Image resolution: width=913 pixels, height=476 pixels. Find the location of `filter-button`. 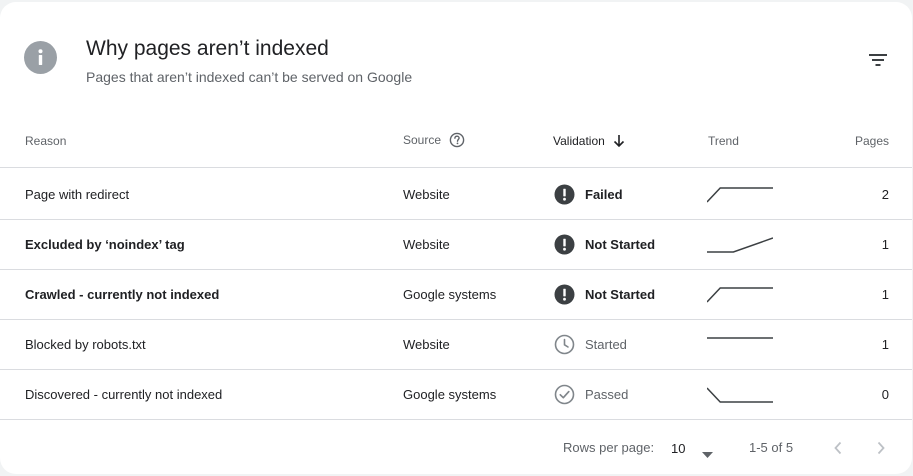

filter-button is located at coordinates (878, 60).